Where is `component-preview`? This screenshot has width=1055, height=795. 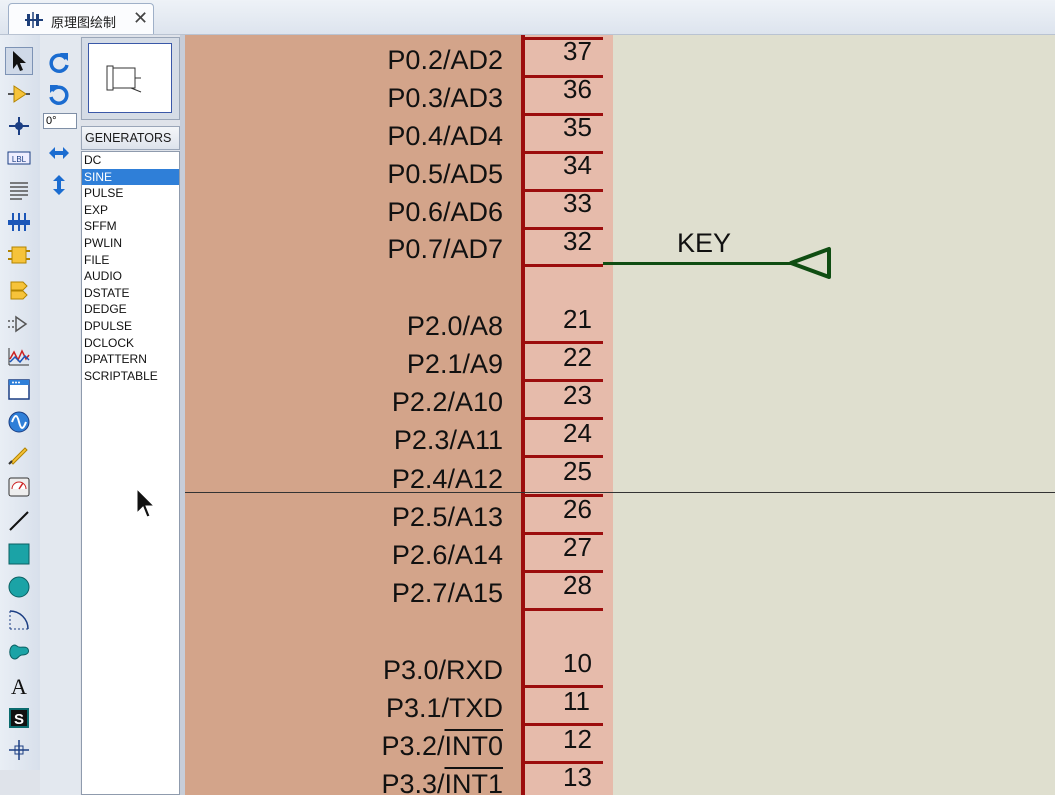 component-preview is located at coordinates (130, 78).